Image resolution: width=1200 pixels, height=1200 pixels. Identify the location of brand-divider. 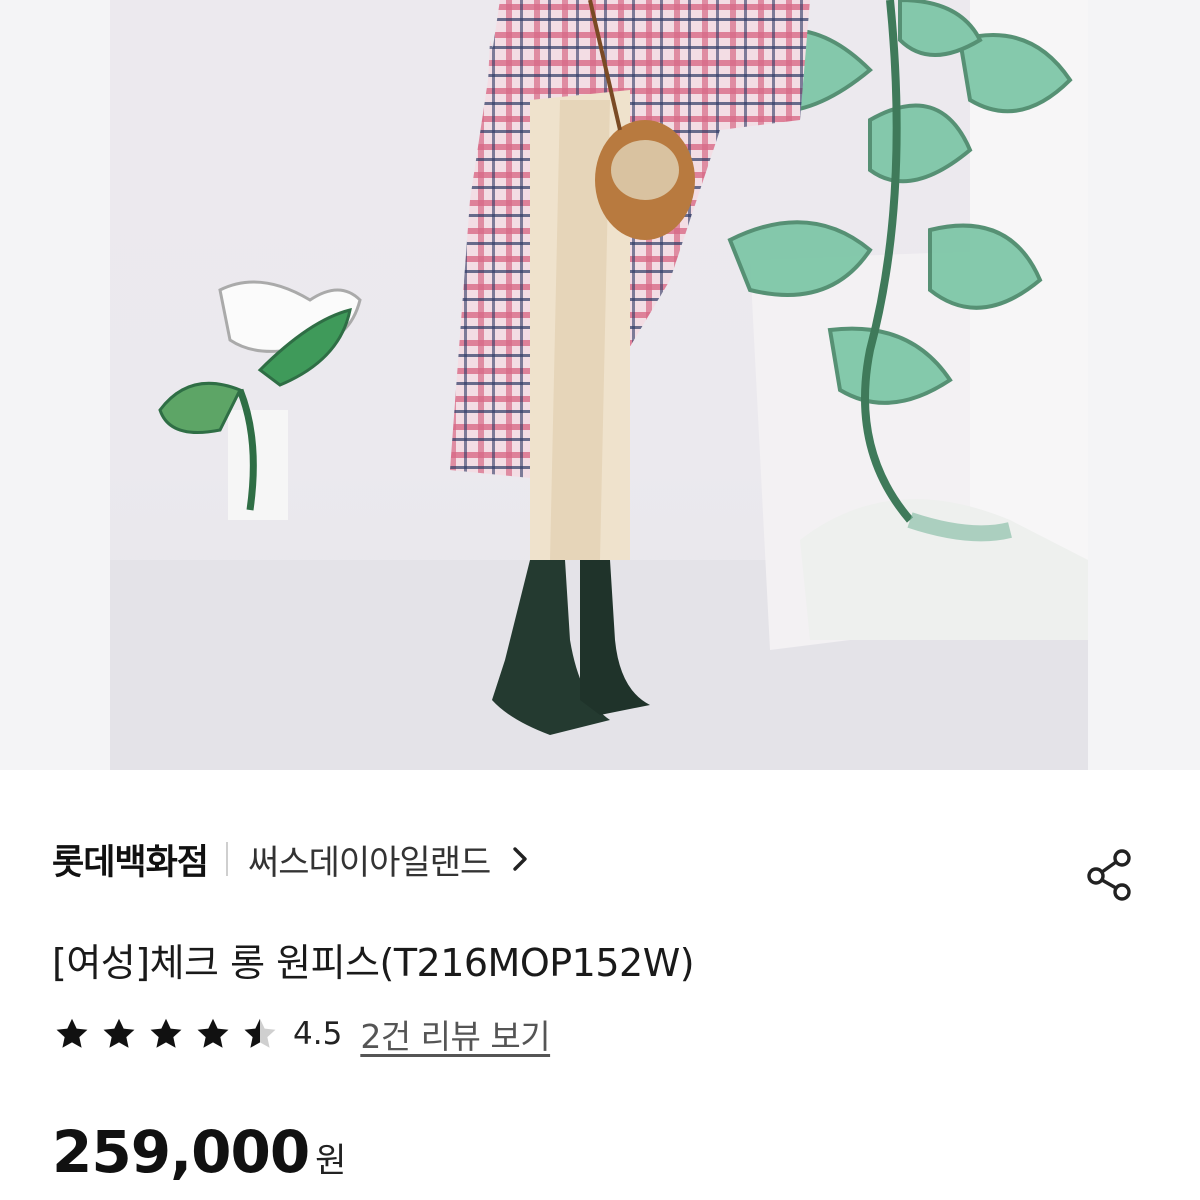
(227, 859).